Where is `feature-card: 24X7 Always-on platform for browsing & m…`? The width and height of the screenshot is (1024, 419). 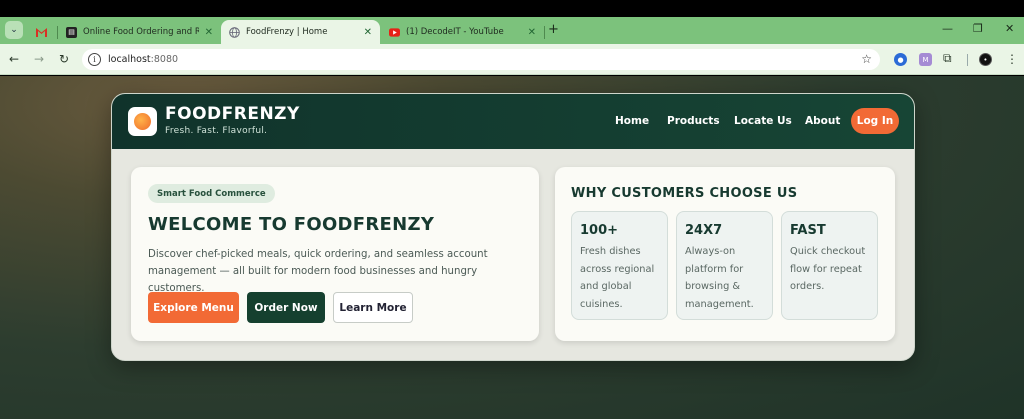 feature-card: 24X7 Always-on platform for browsing & m… is located at coordinates (724, 265).